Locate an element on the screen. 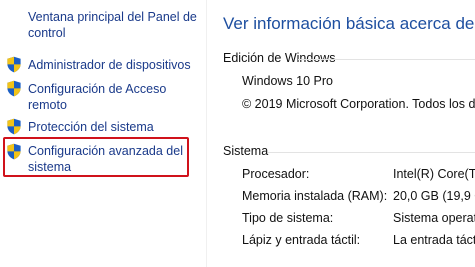 The image size is (475, 267). system-type-value: Sistema operativ is located at coordinates (434, 218).